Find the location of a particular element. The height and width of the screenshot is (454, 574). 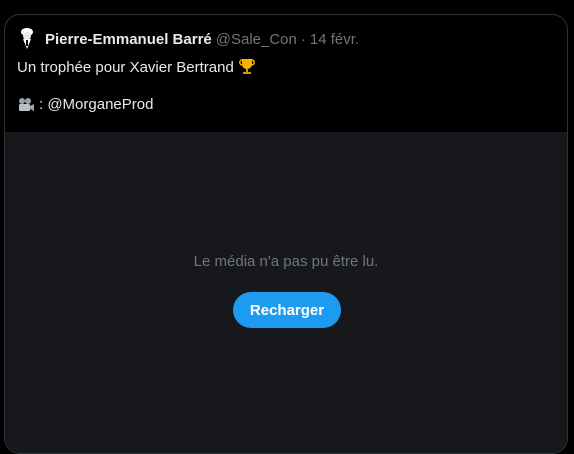

author-name: Pierre-Emmanuel Barré is located at coordinates (128, 39).